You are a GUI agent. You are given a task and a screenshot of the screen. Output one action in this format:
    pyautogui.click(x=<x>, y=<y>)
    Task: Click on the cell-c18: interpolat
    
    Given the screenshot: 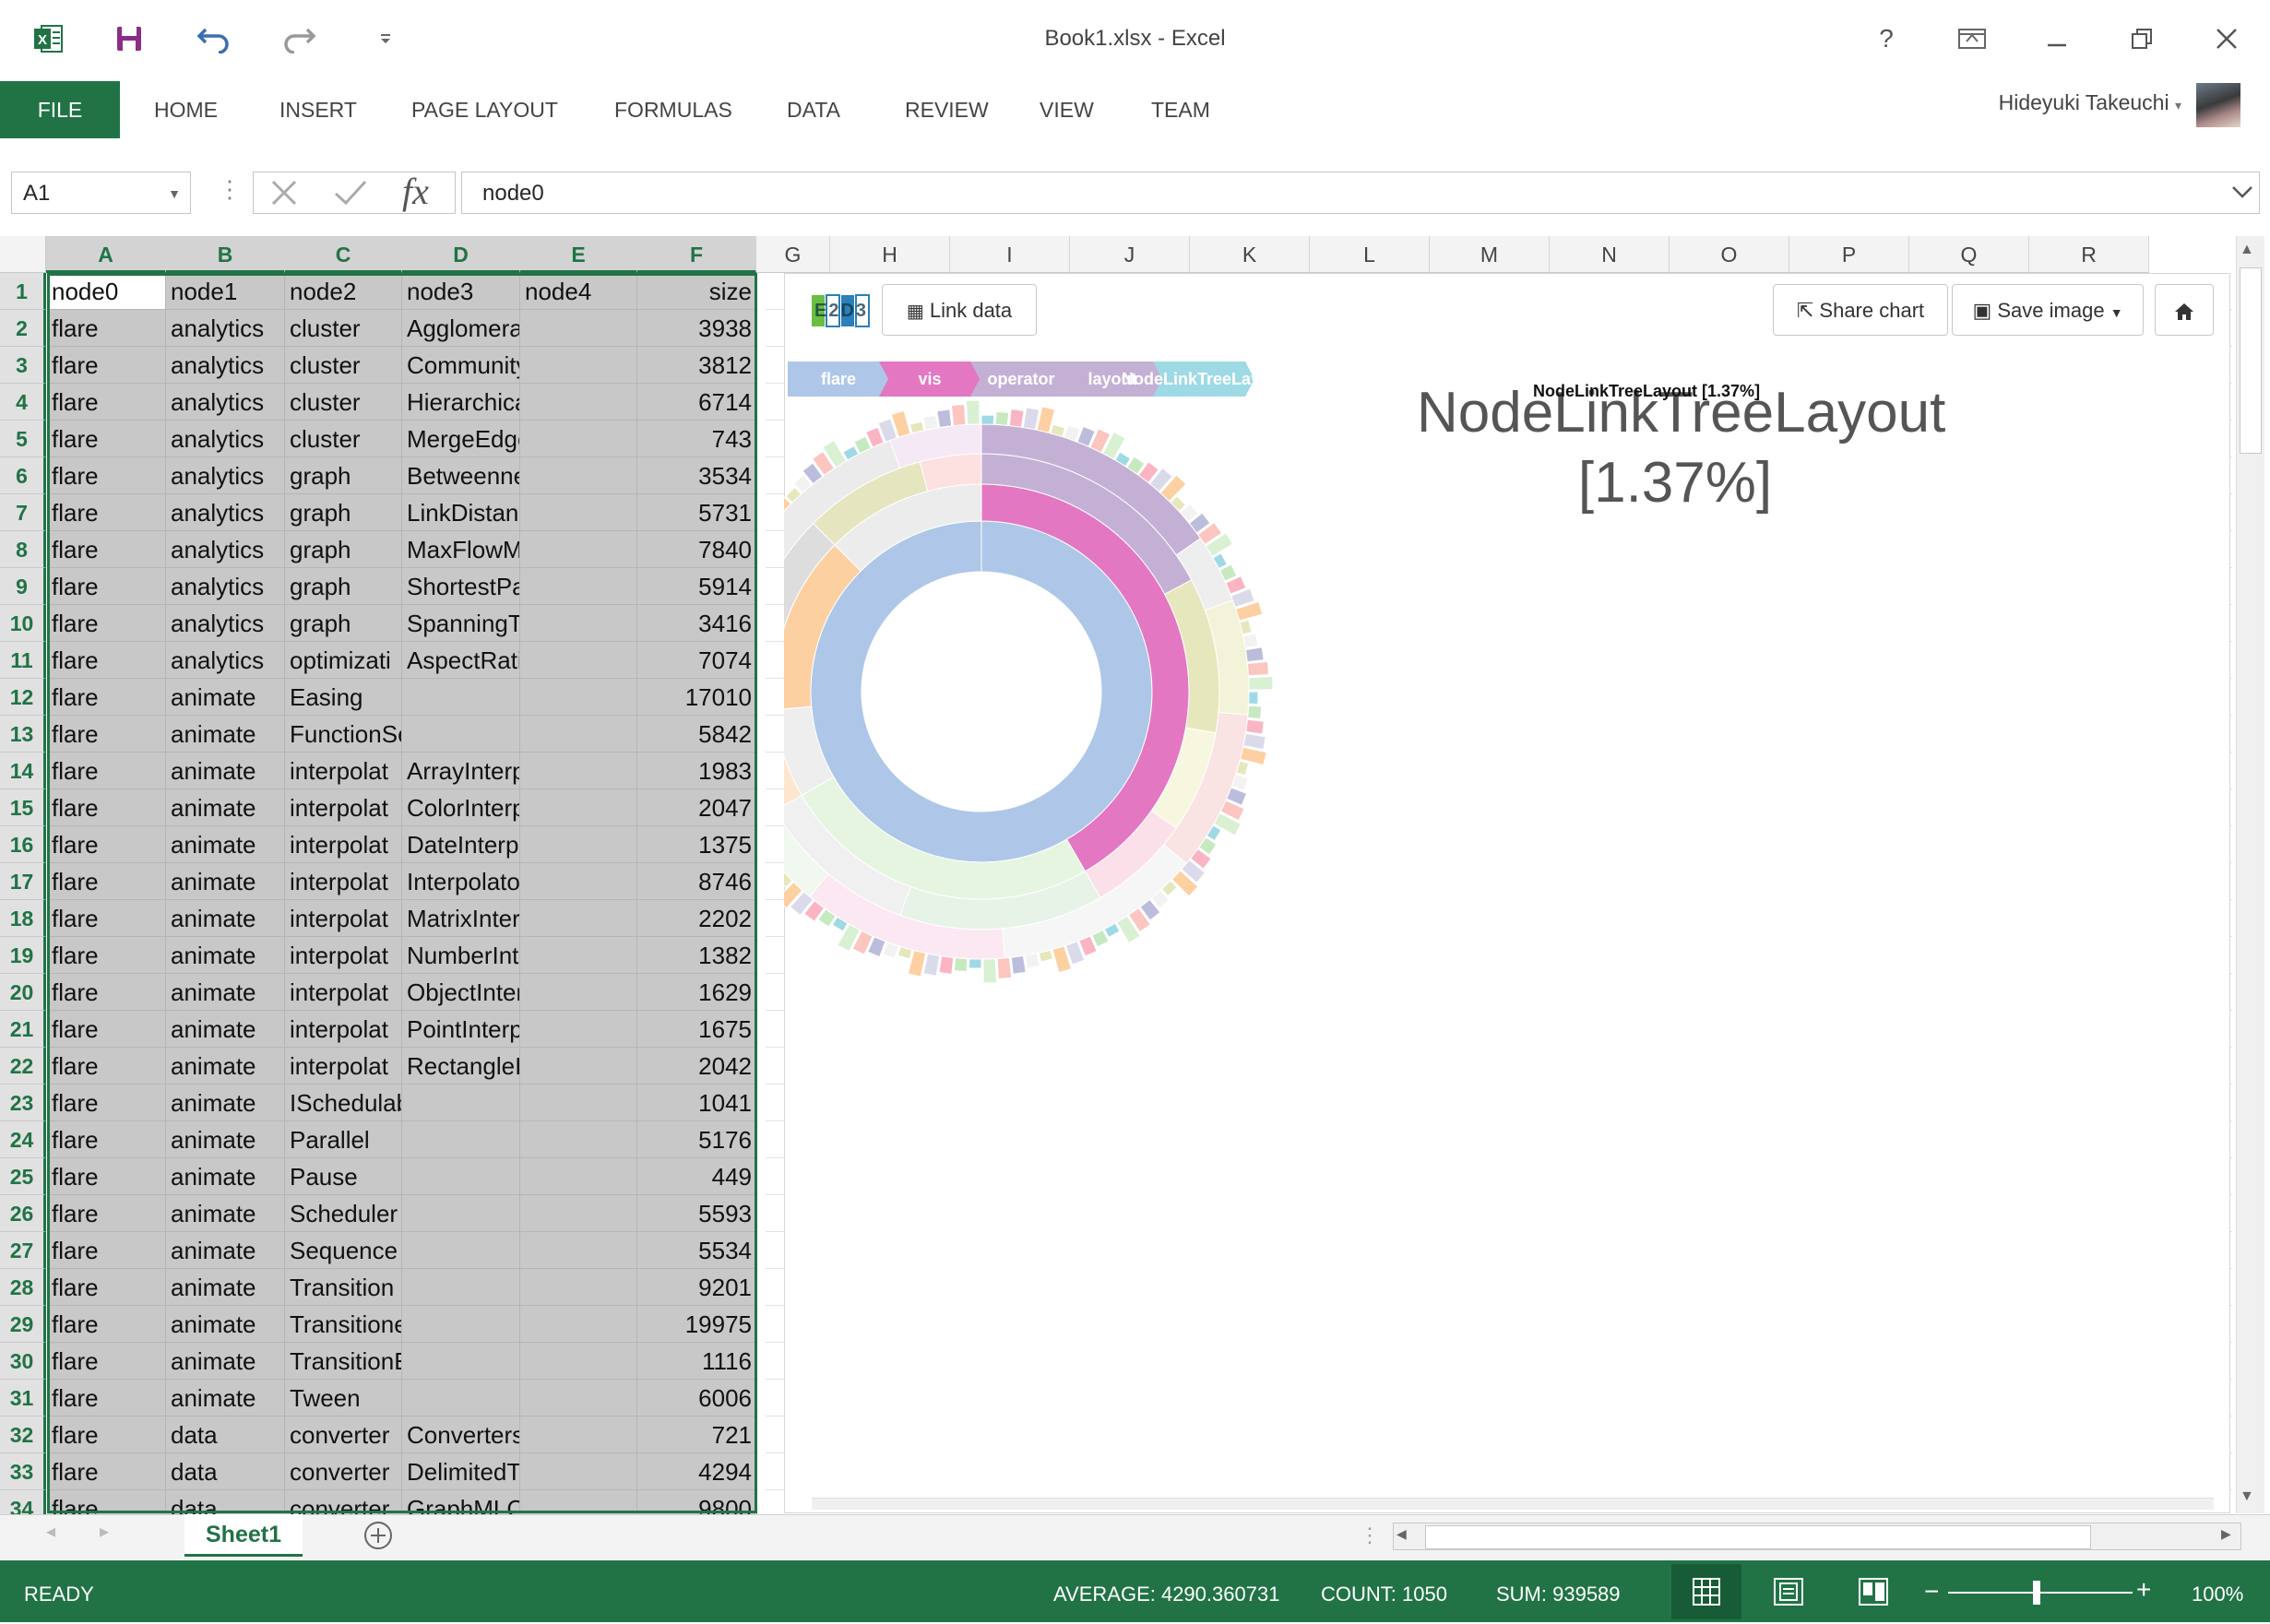 What is the action you would take?
    pyautogui.click(x=343, y=919)
    